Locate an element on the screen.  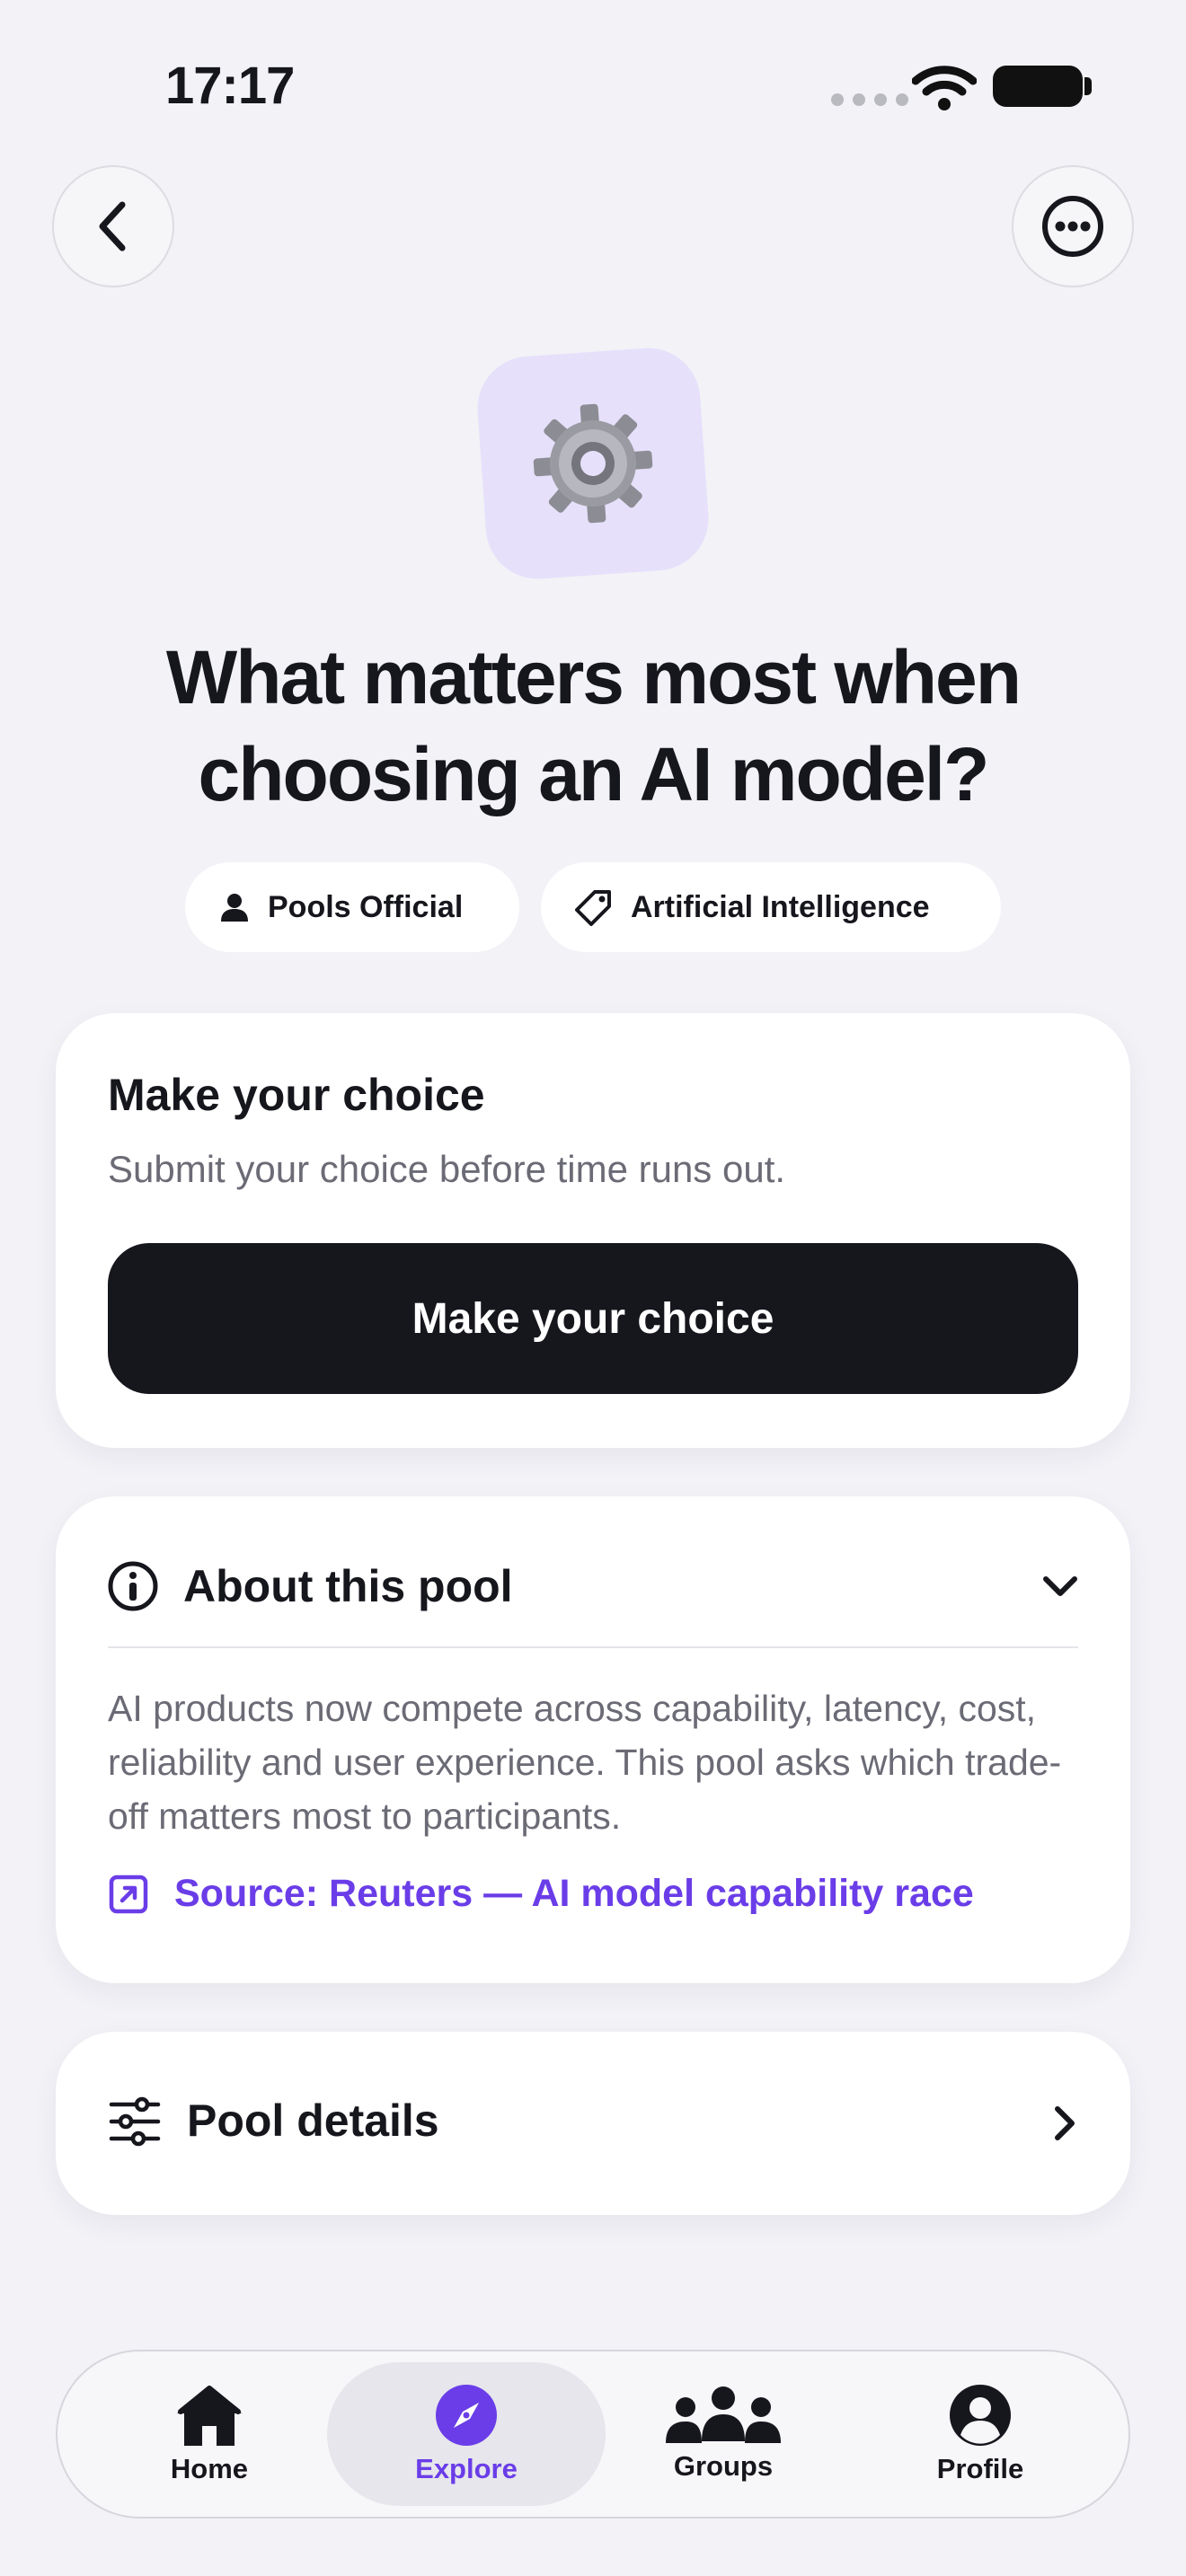
pool-details-row: Pool details is located at coordinates (593, 2123).